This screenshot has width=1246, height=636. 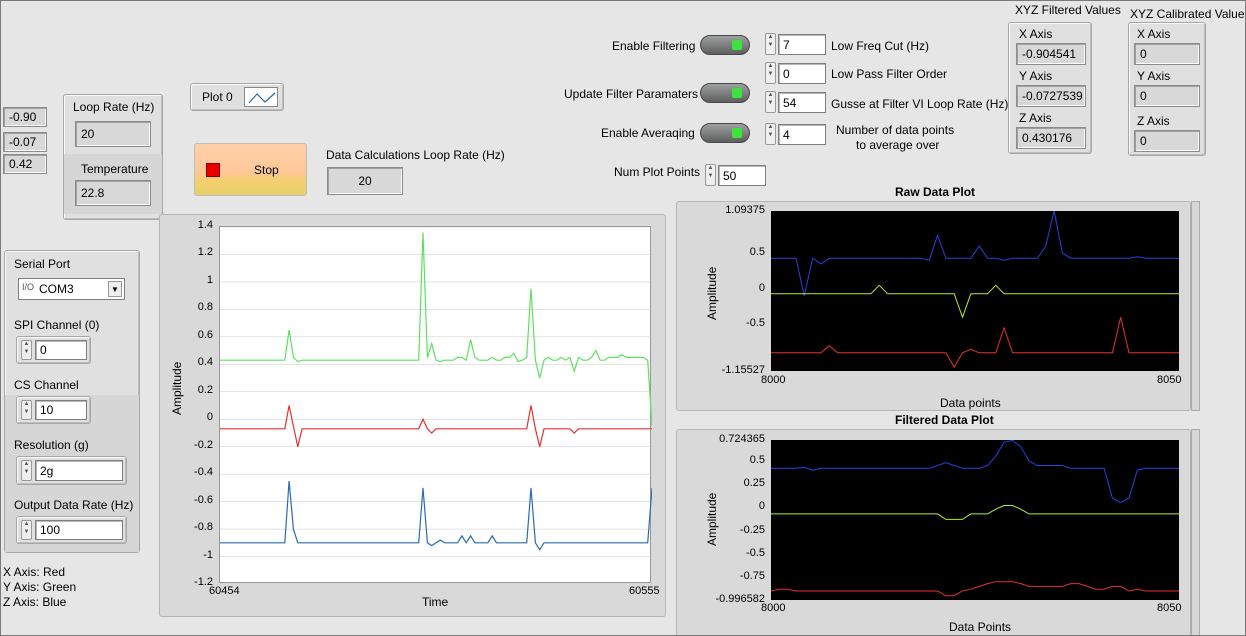 What do you see at coordinates (1167, 96) in the screenshot?
I see `xyz-calibrated-y-value: 0` at bounding box center [1167, 96].